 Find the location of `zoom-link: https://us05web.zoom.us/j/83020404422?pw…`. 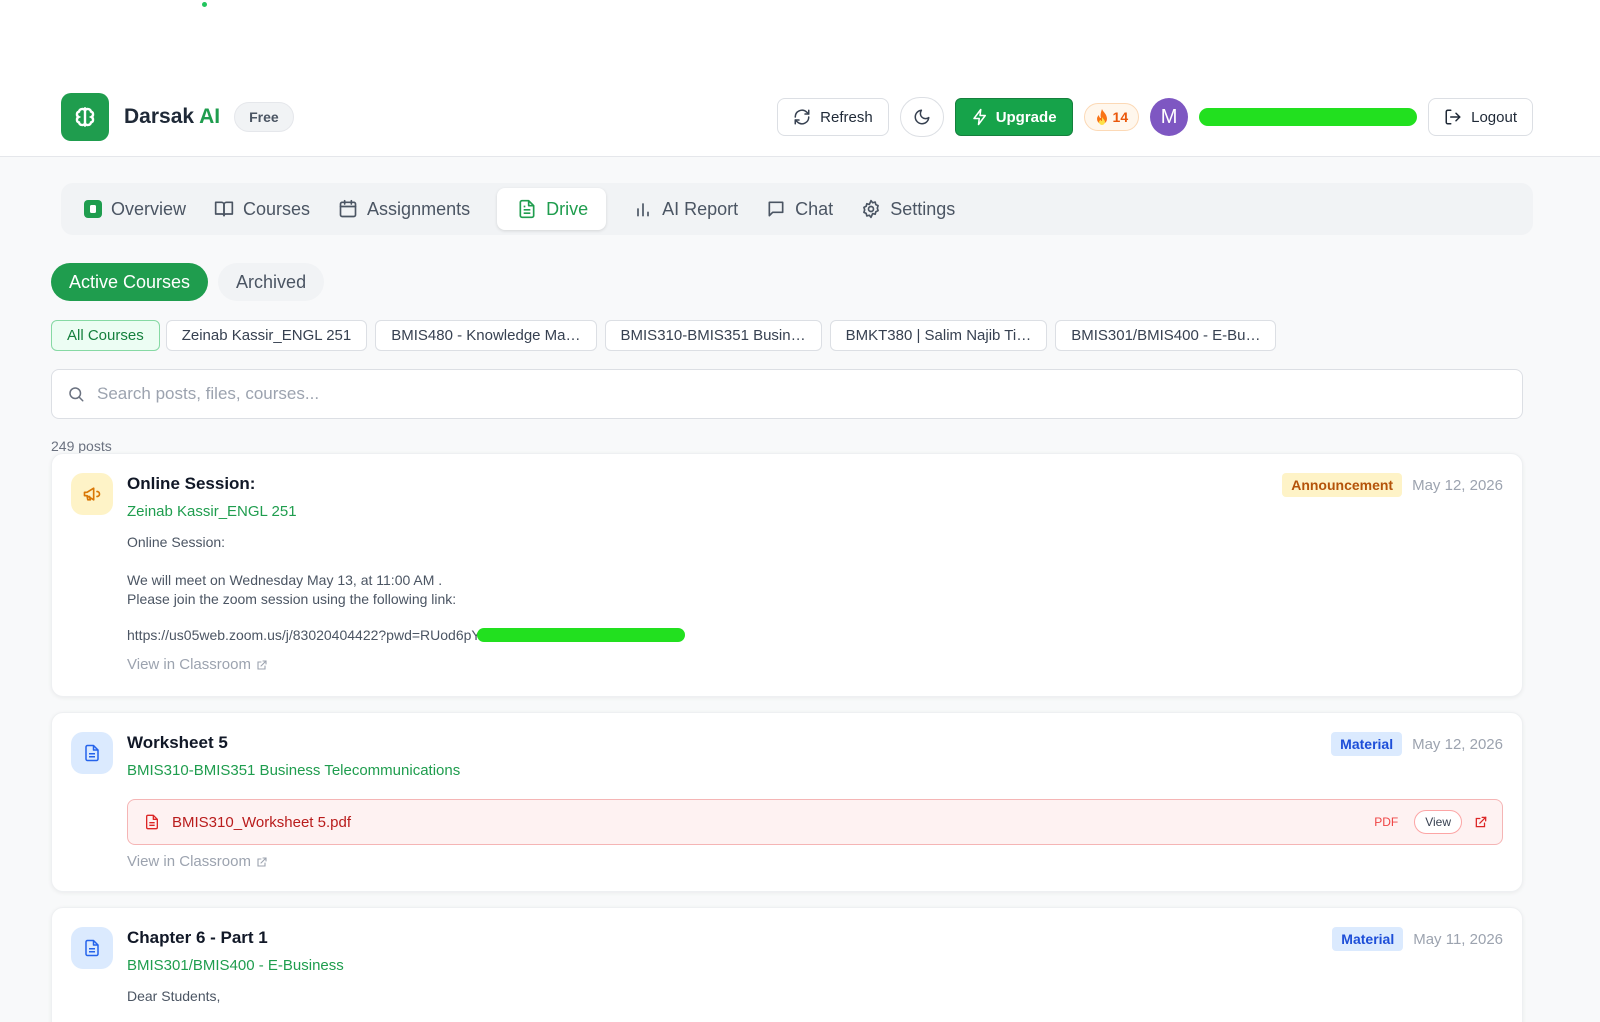

zoom-link: https://us05web.zoom.us/j/83020404422?pw… is located at coordinates (304, 635).